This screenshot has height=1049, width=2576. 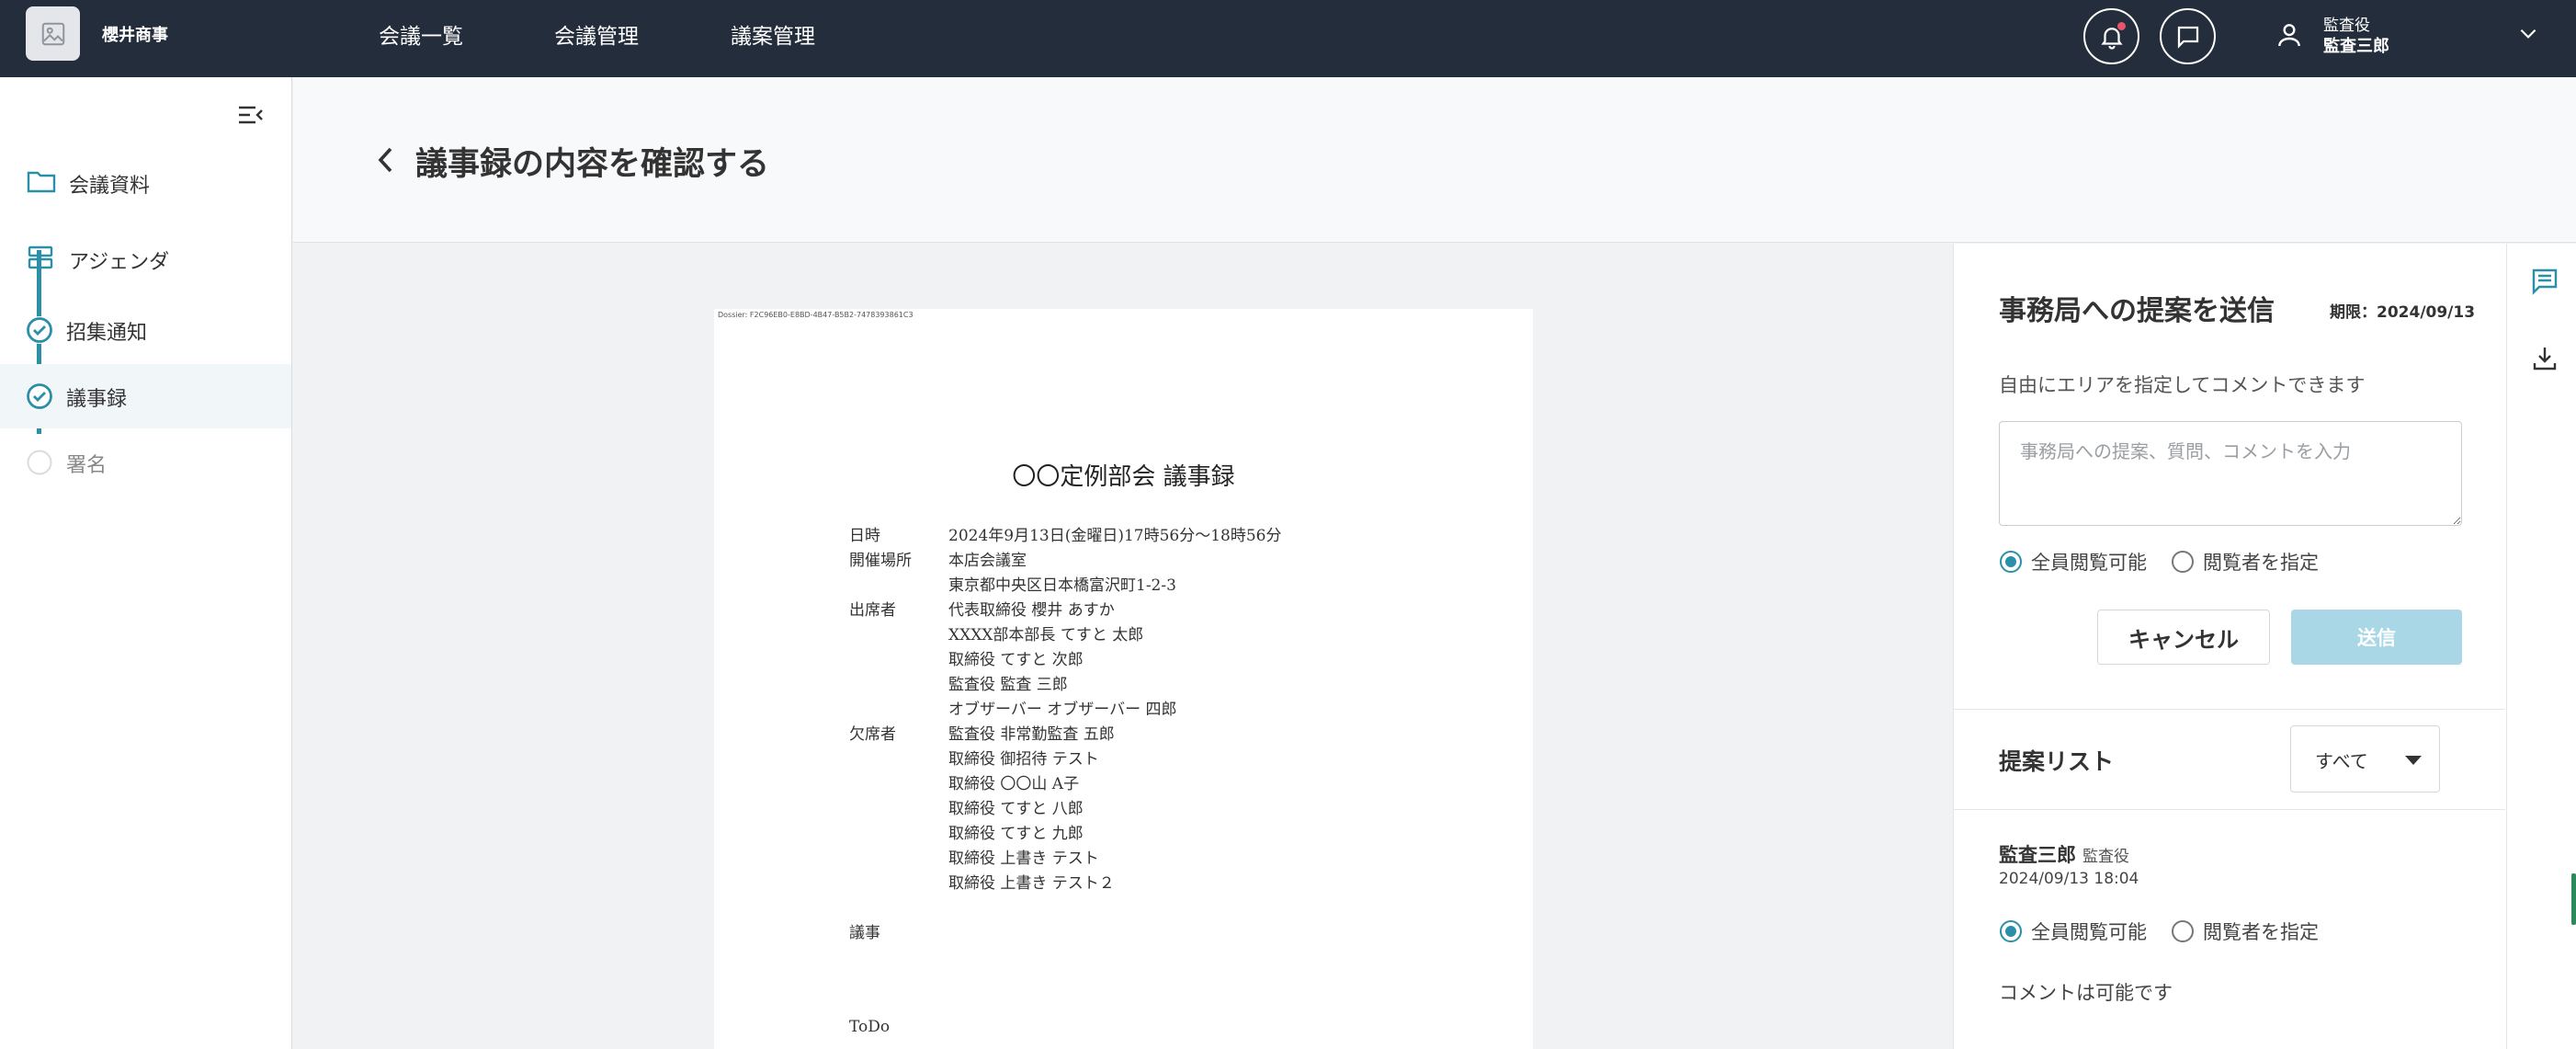 I want to click on empty-circle-icon, so click(x=39, y=462).